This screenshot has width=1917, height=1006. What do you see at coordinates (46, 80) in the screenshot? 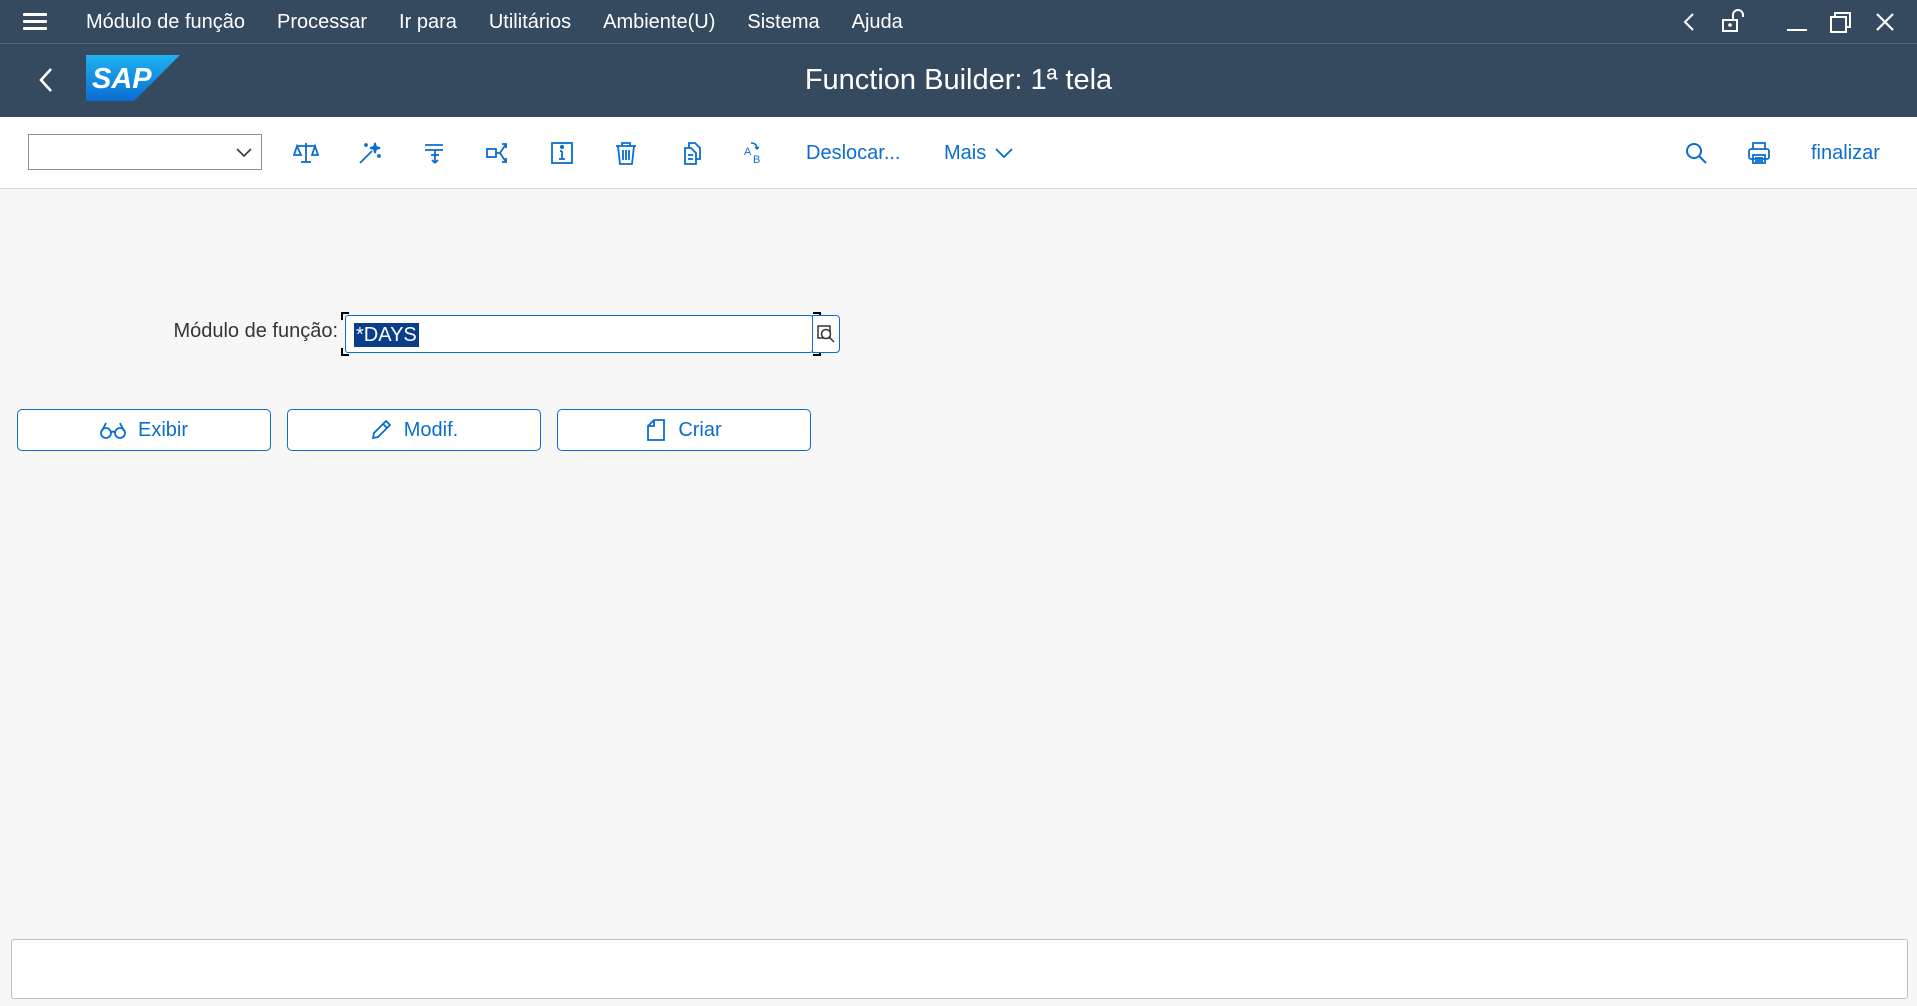
I see `back-icon` at bounding box center [46, 80].